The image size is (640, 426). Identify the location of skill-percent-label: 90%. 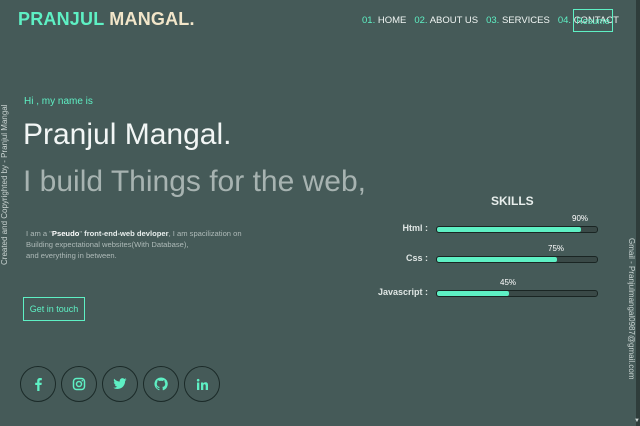
(580, 218).